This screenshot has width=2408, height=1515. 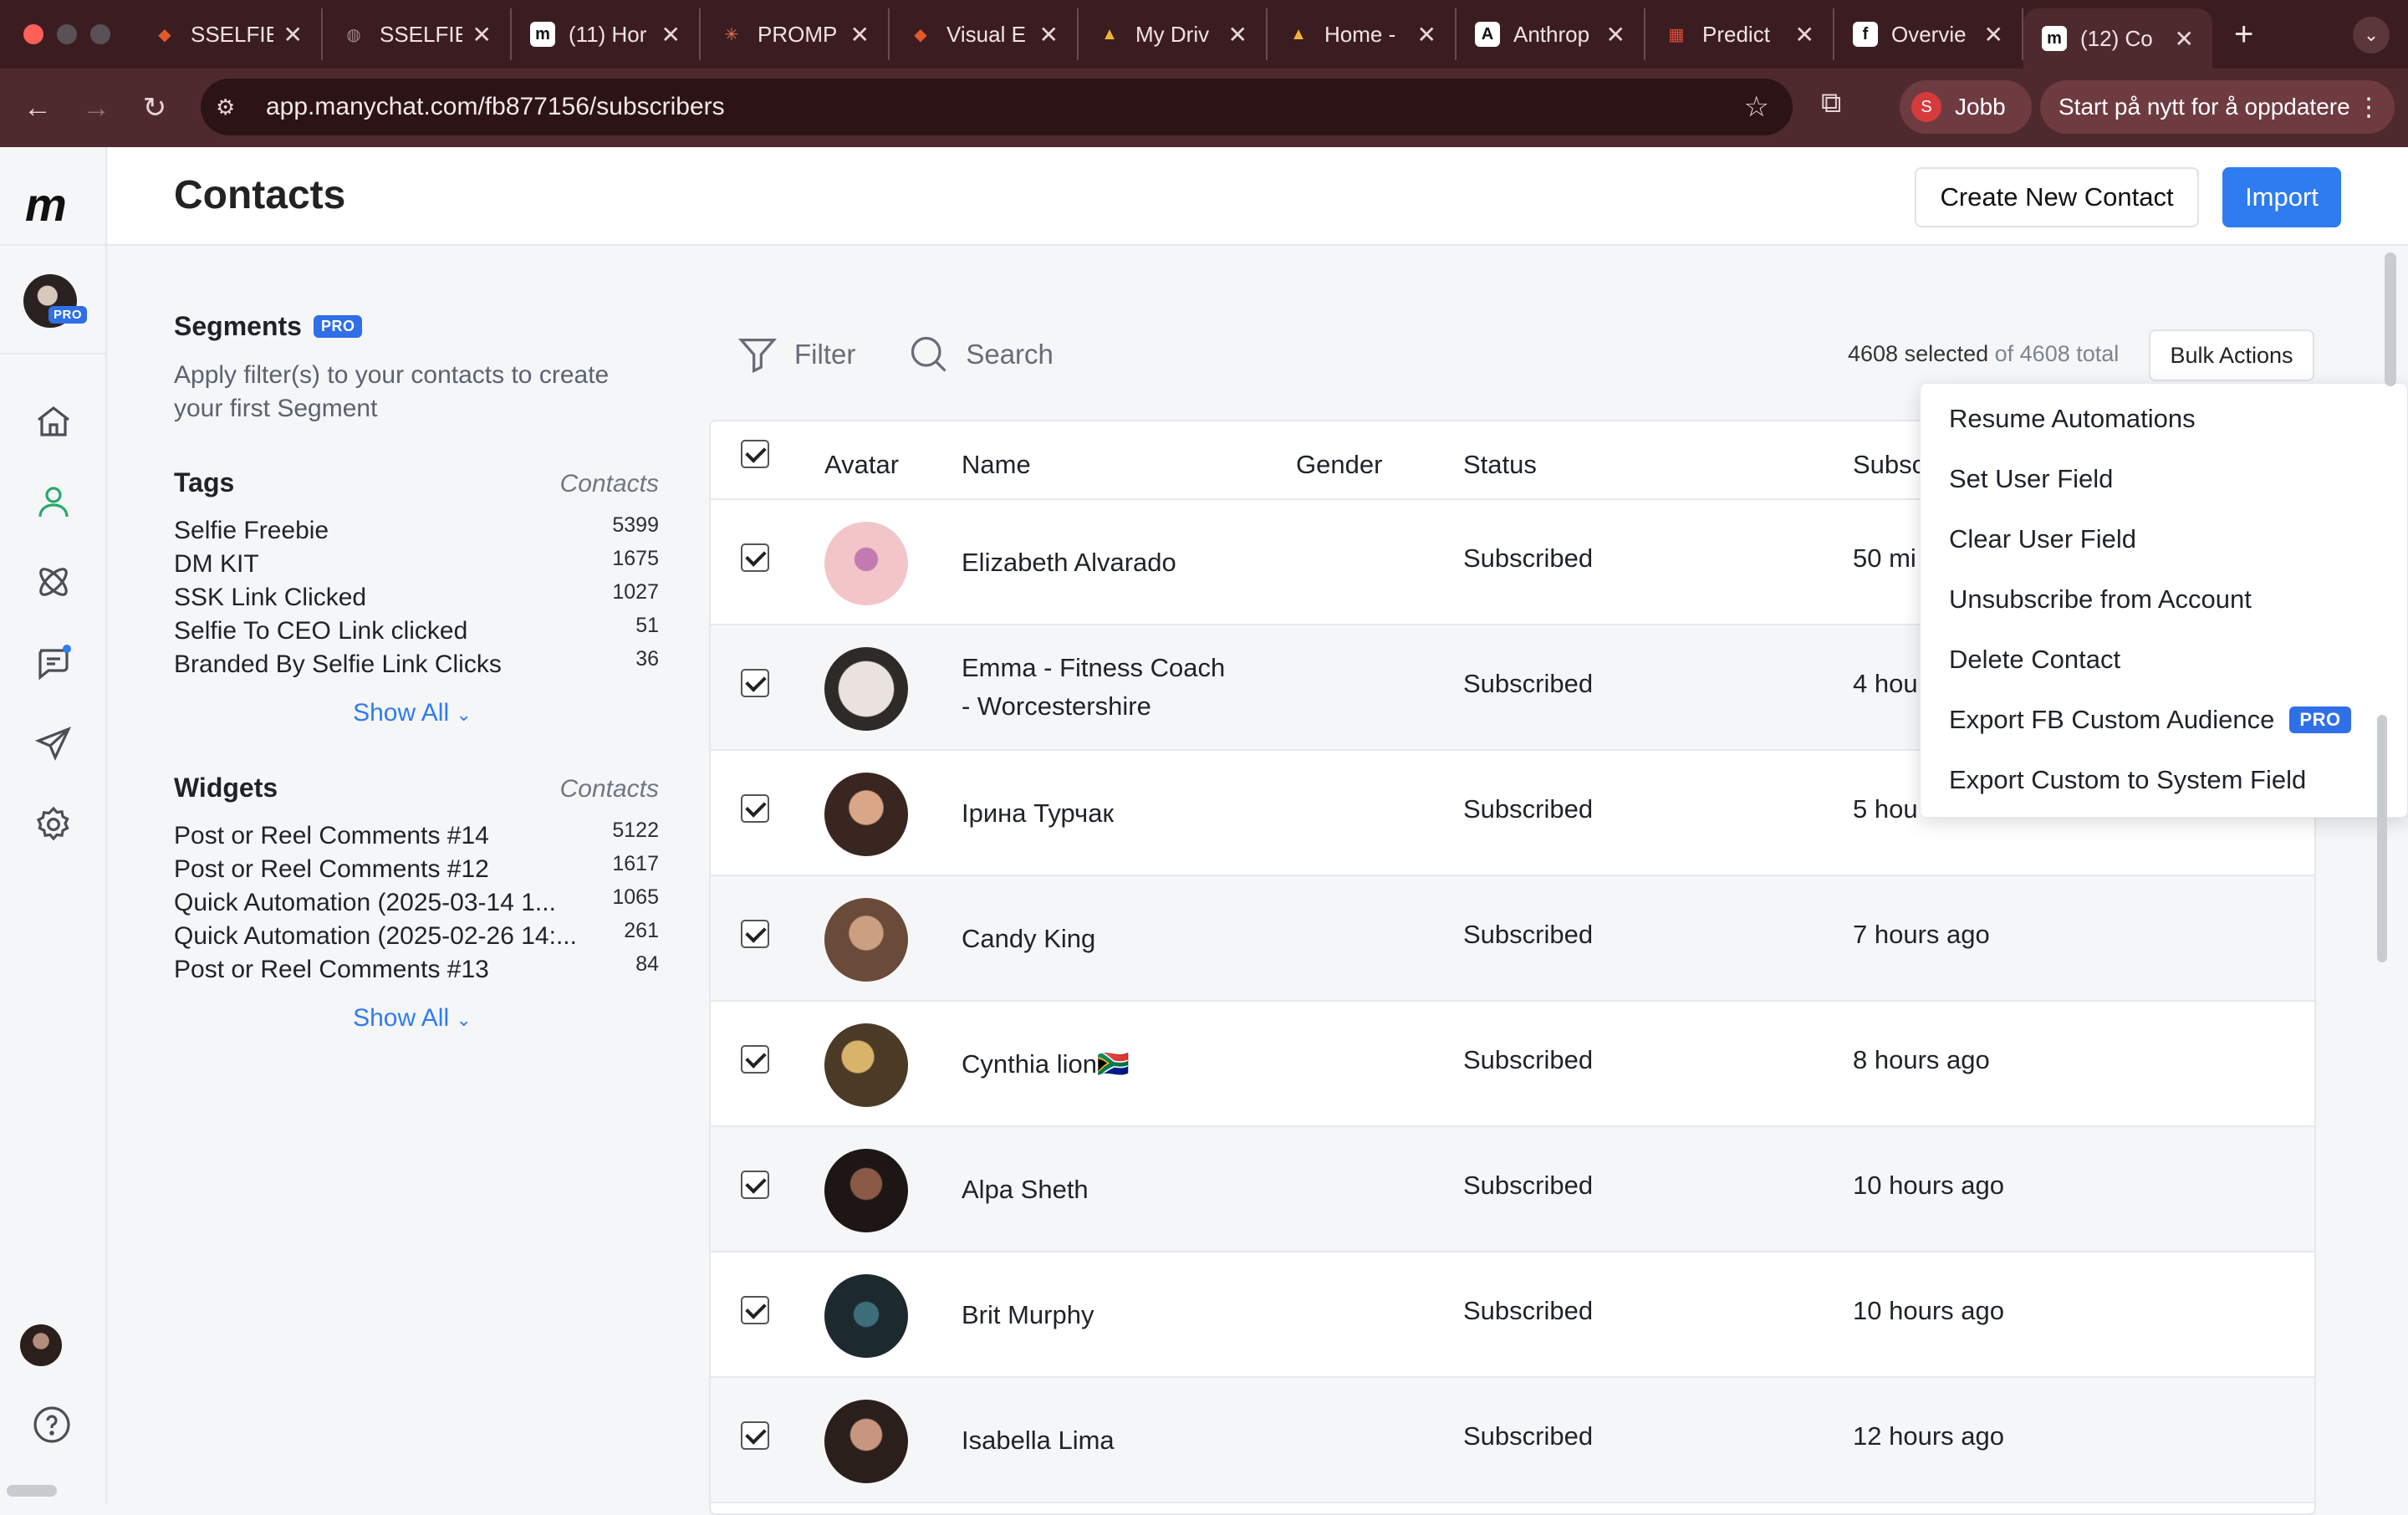 What do you see at coordinates (54, 662) in the screenshot?
I see `live-chat-icon` at bounding box center [54, 662].